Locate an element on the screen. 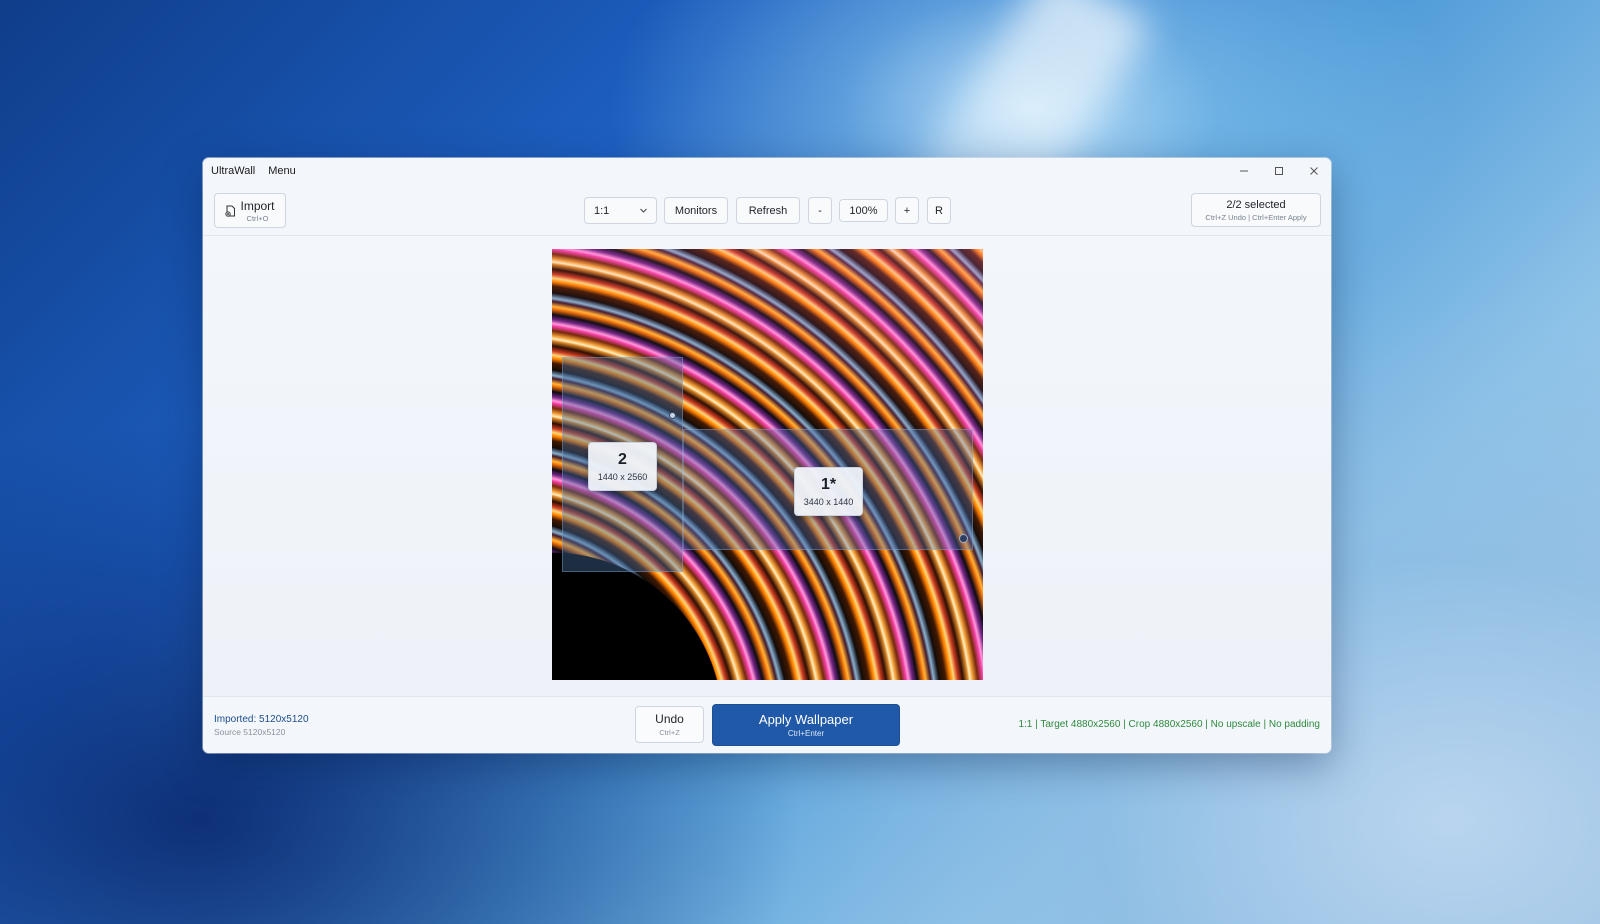 The height and width of the screenshot is (924, 1600). minimize-icon is located at coordinates (1243, 171).